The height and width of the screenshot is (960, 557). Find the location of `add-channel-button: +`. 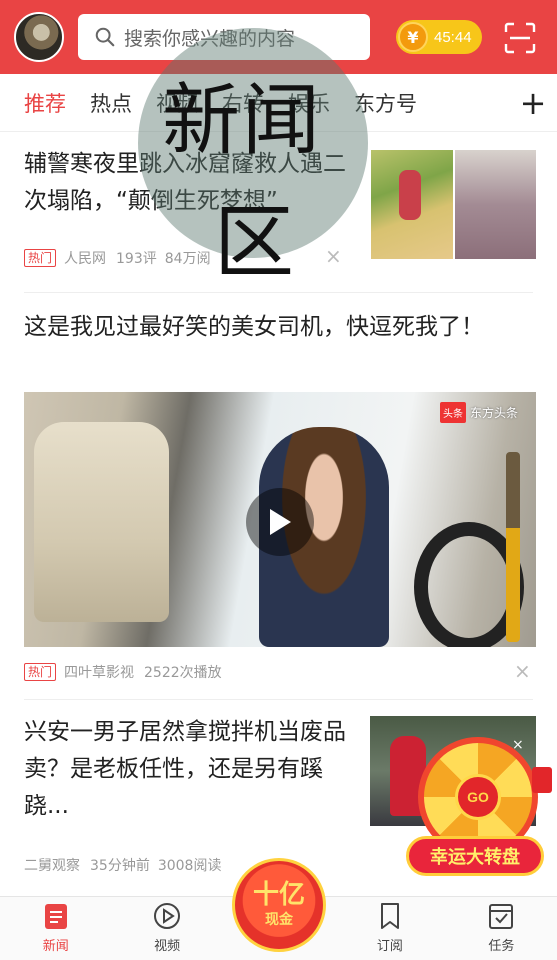

add-channel-button: + is located at coordinates (533, 102).